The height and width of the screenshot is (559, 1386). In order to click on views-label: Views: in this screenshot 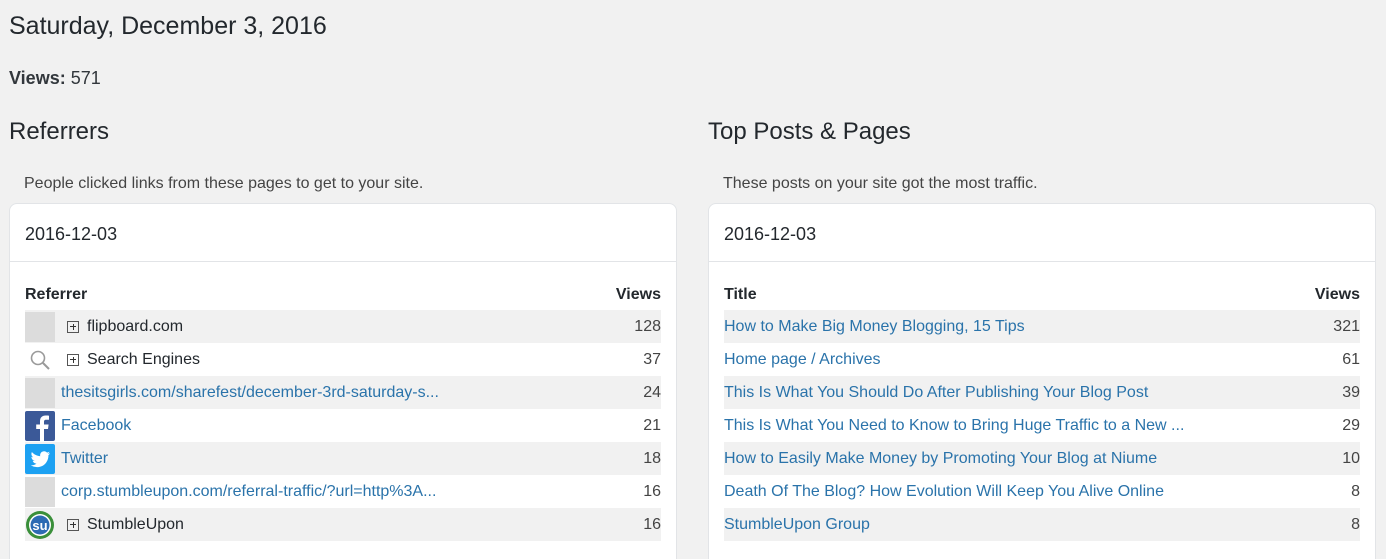, I will do `click(37, 78)`.